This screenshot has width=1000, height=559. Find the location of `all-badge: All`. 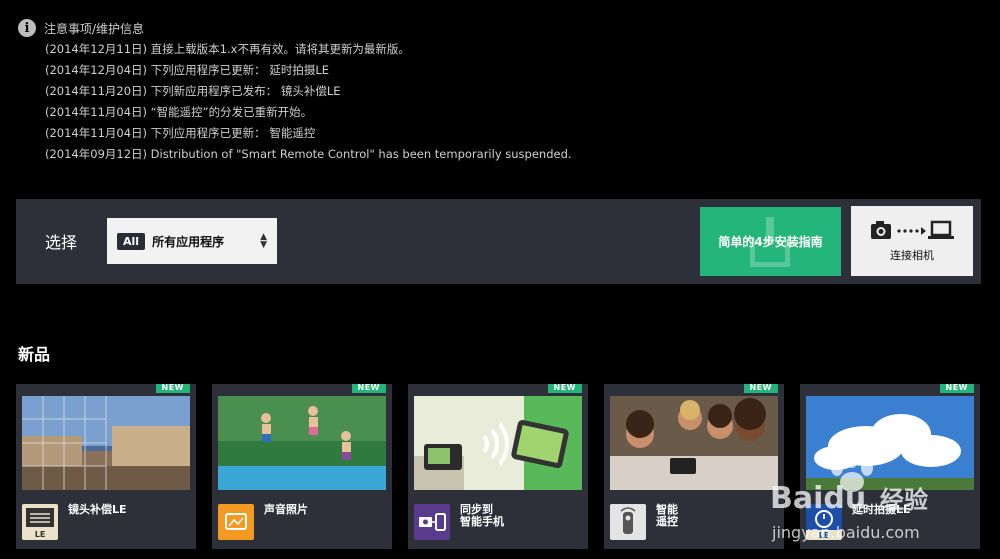

all-badge: All is located at coordinates (131, 241).